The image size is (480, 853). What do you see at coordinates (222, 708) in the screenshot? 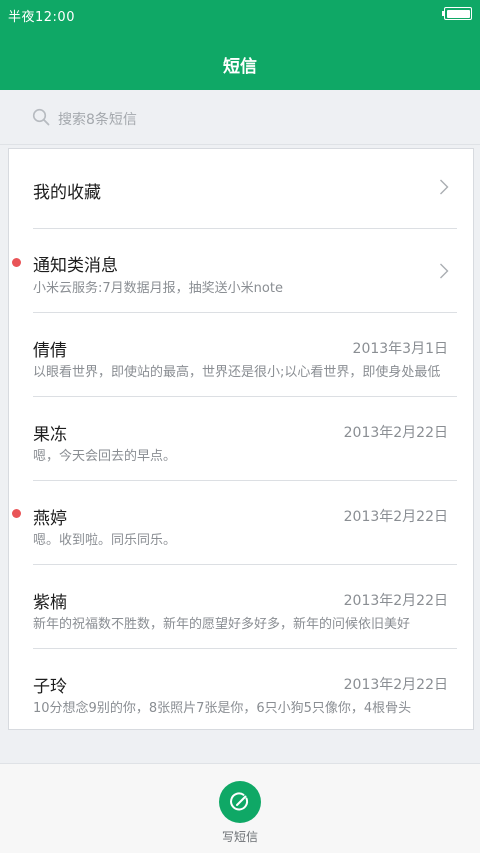
I see `message-preview: 10分想念9别的你，8张照片7张是你，6只小狗5只像你，4根骨头` at bounding box center [222, 708].